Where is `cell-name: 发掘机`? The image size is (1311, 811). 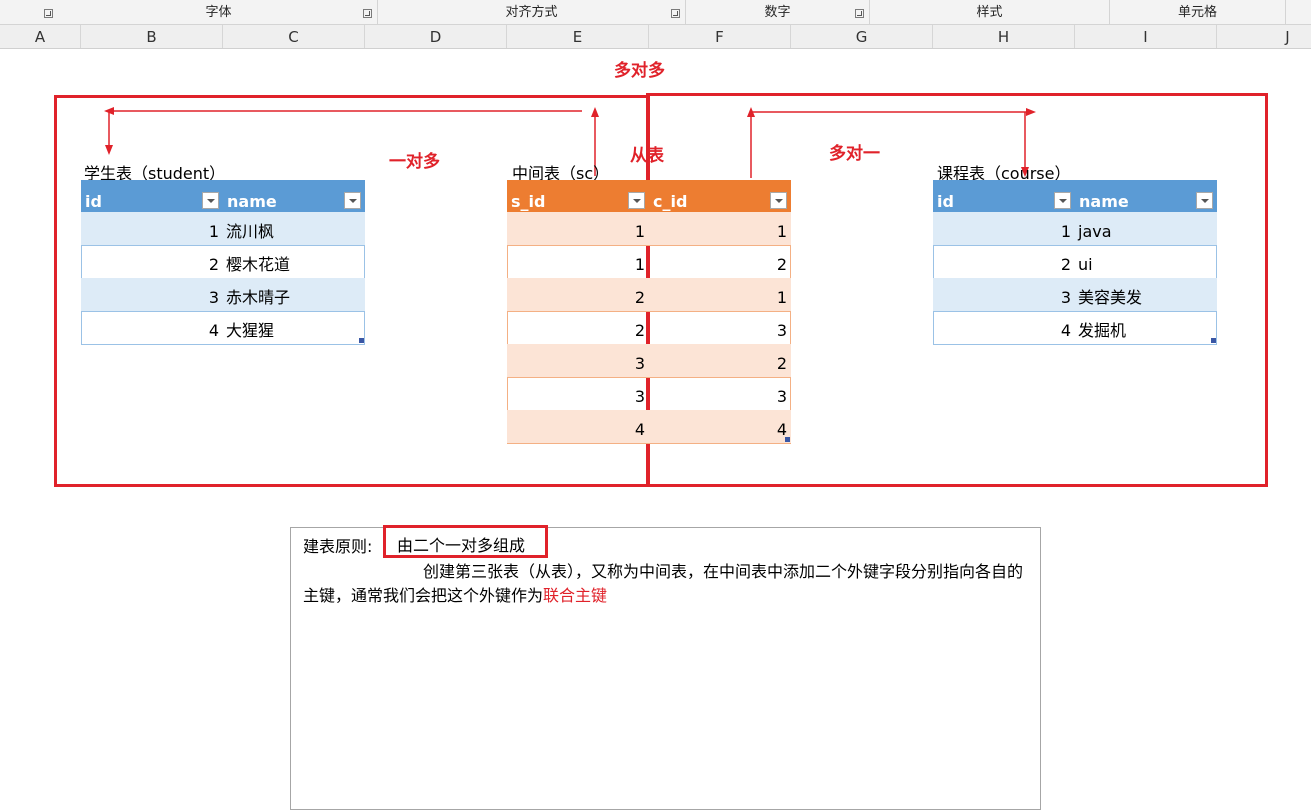
cell-name: 发掘机 is located at coordinates (1147, 327).